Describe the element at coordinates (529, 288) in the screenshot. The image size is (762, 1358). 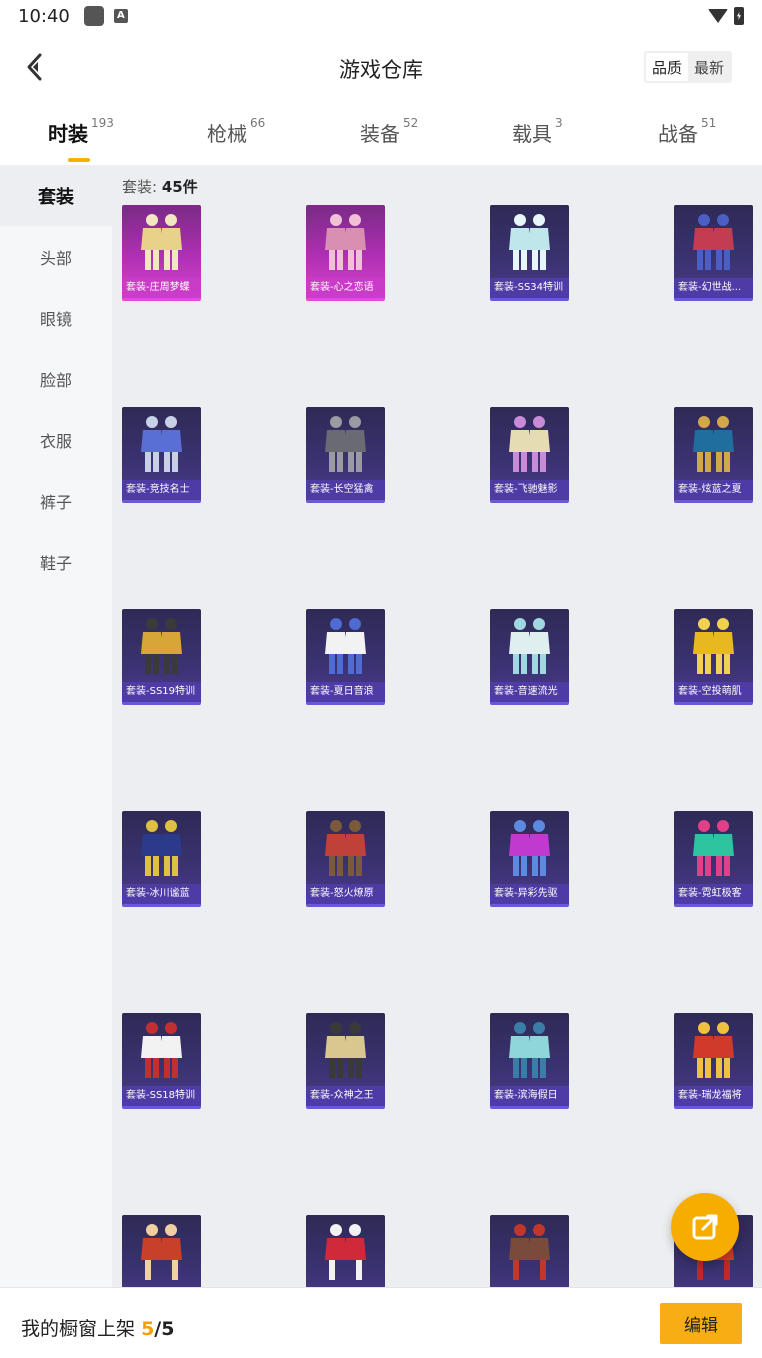
I see `item-card-label: 套装-SS34特训` at that location.